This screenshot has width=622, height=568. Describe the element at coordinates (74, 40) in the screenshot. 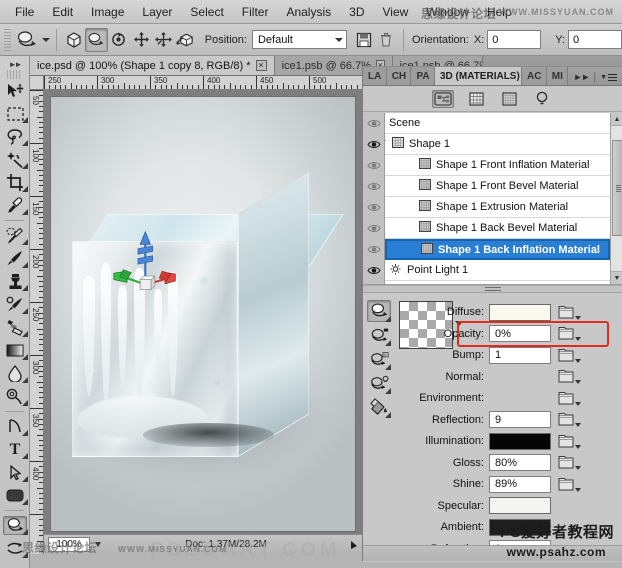

I see `3d-object-scale-icon` at that location.